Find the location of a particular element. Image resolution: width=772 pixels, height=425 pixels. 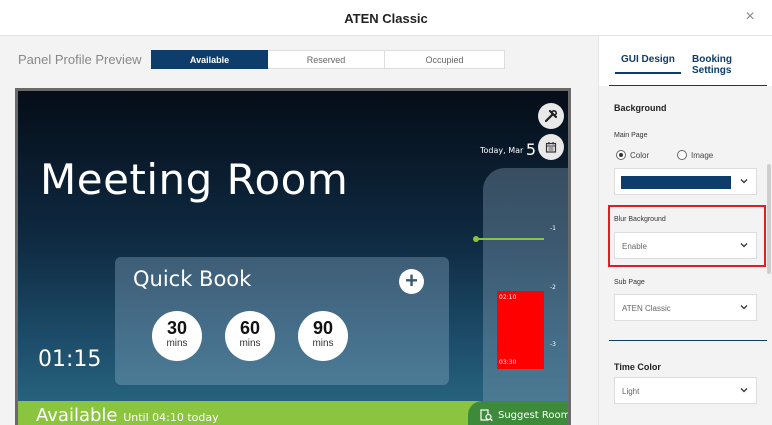

state-tabs: Available Reserved Occupied is located at coordinates (328, 59).